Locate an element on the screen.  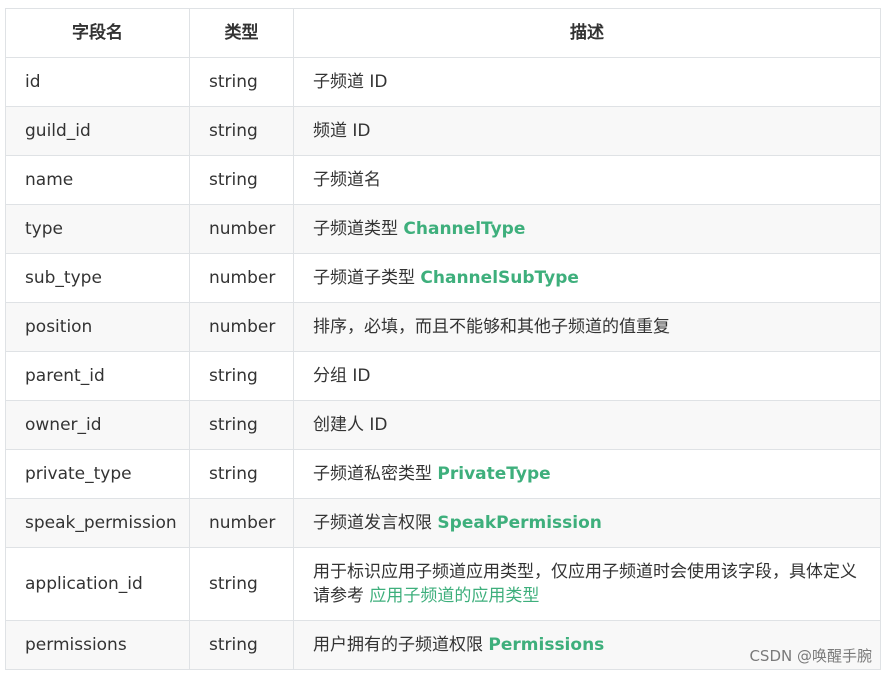
table-row: private_type string 子频道私密类型 PrivateType is located at coordinates (443, 474).